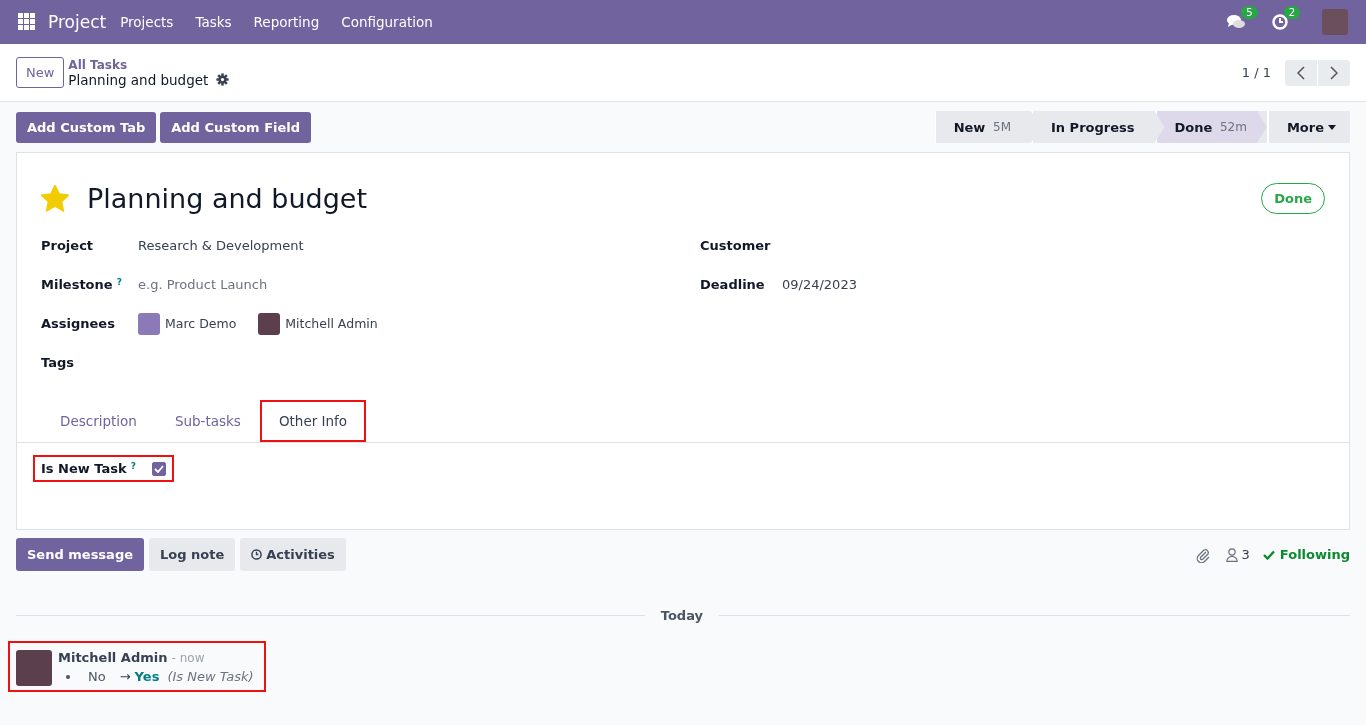 The height and width of the screenshot is (725, 1366). I want to click on person-icon, so click(1231, 554).